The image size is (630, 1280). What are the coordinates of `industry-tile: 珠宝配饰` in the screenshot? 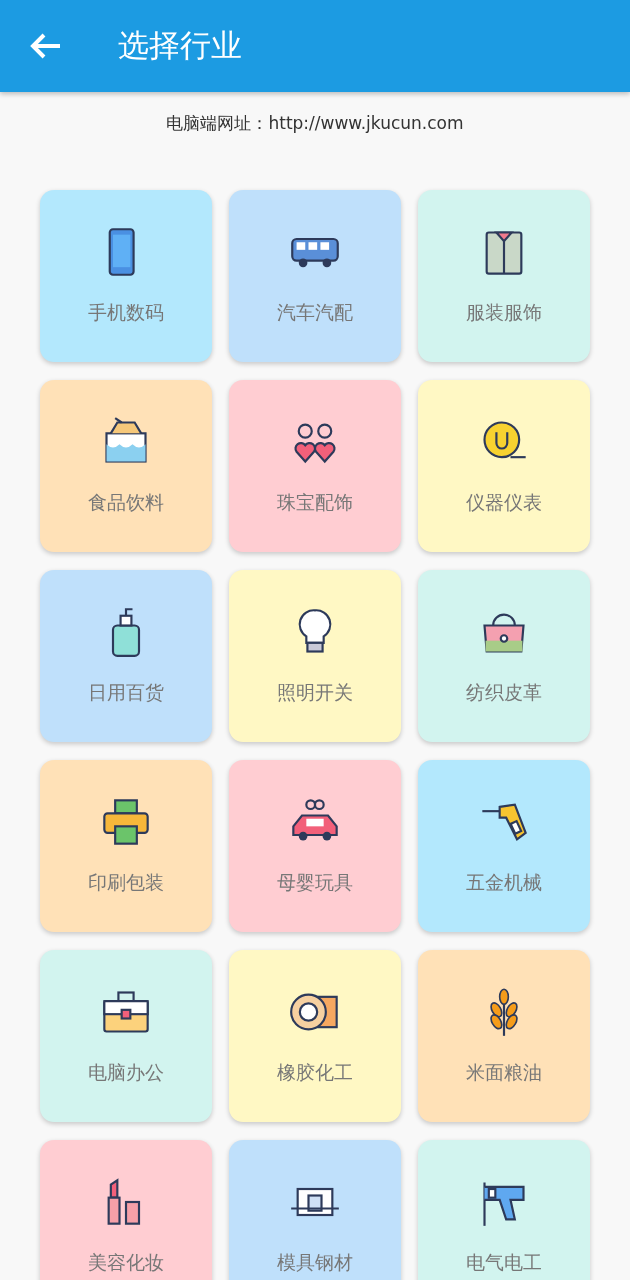 It's located at (315, 466).